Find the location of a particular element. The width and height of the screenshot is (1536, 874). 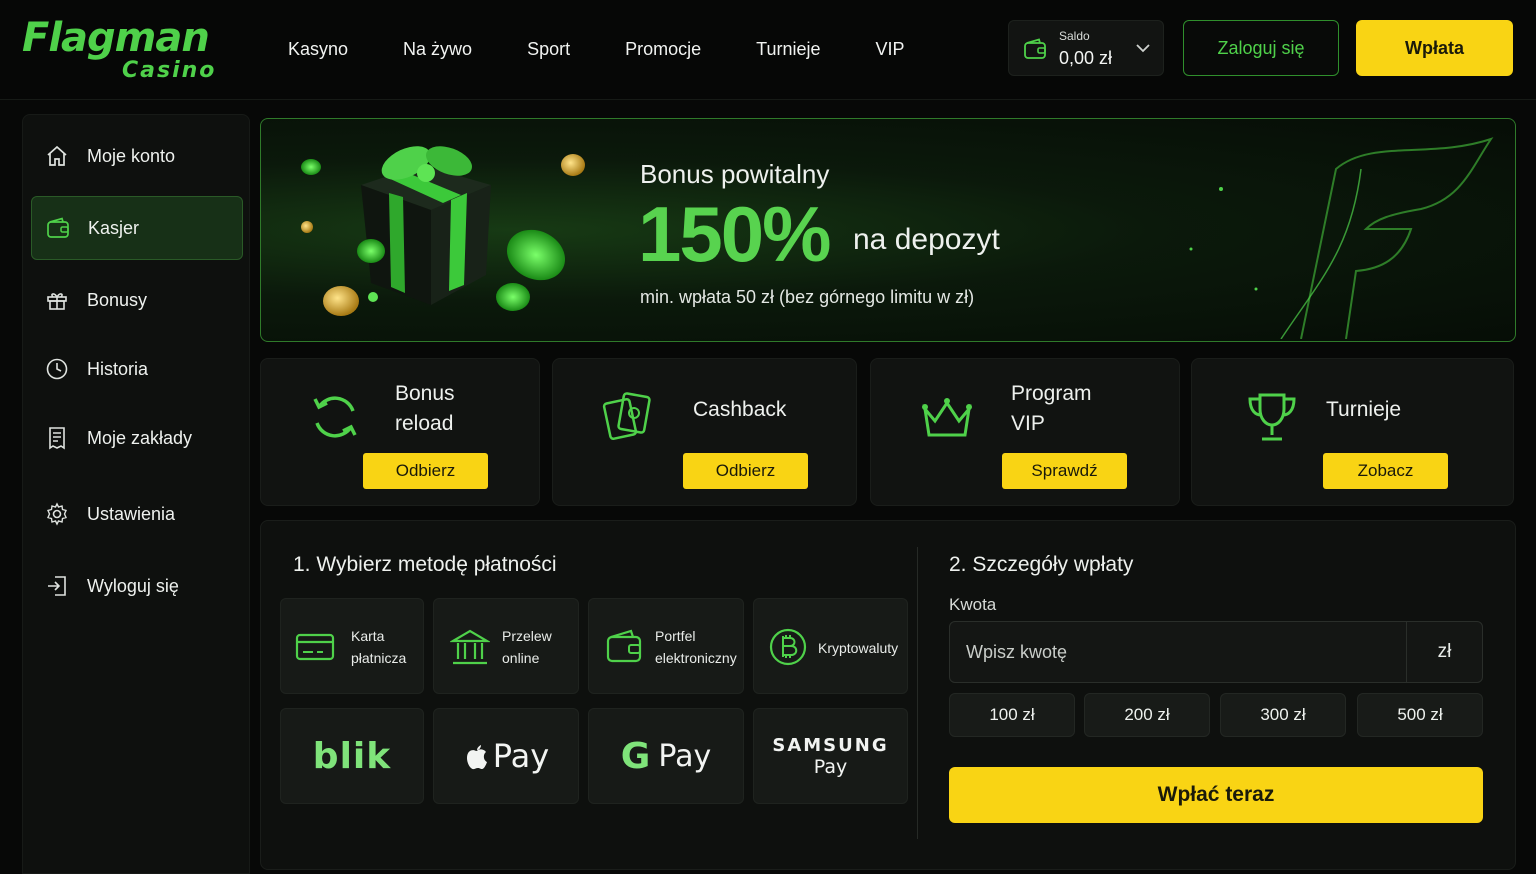

method-label-line1: Karta is located at coordinates (368, 636).